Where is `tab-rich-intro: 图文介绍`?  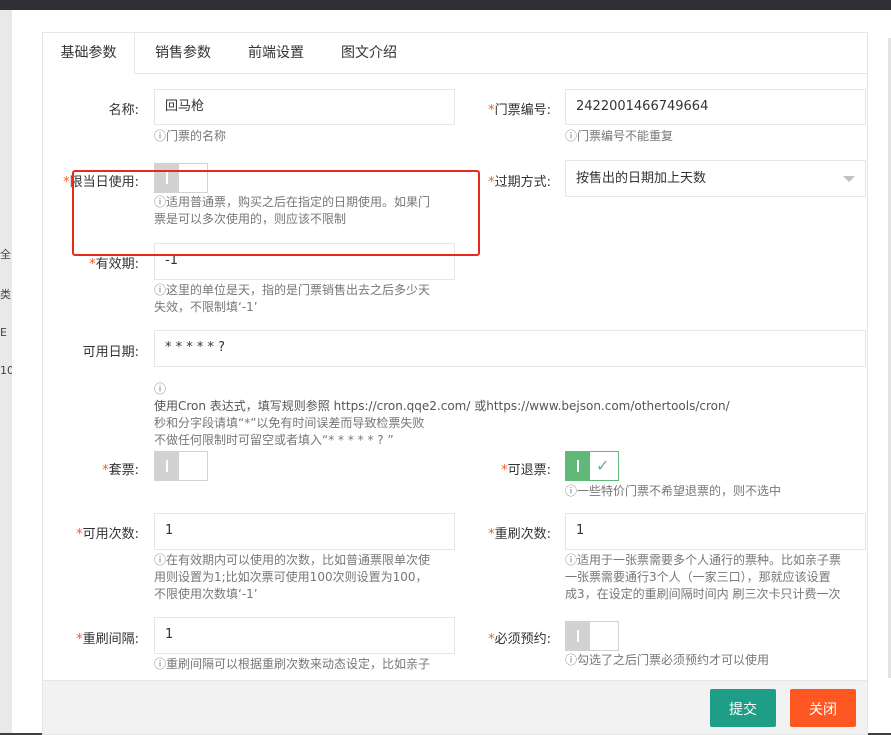 tab-rich-intro: 图文介绍 is located at coordinates (369, 53).